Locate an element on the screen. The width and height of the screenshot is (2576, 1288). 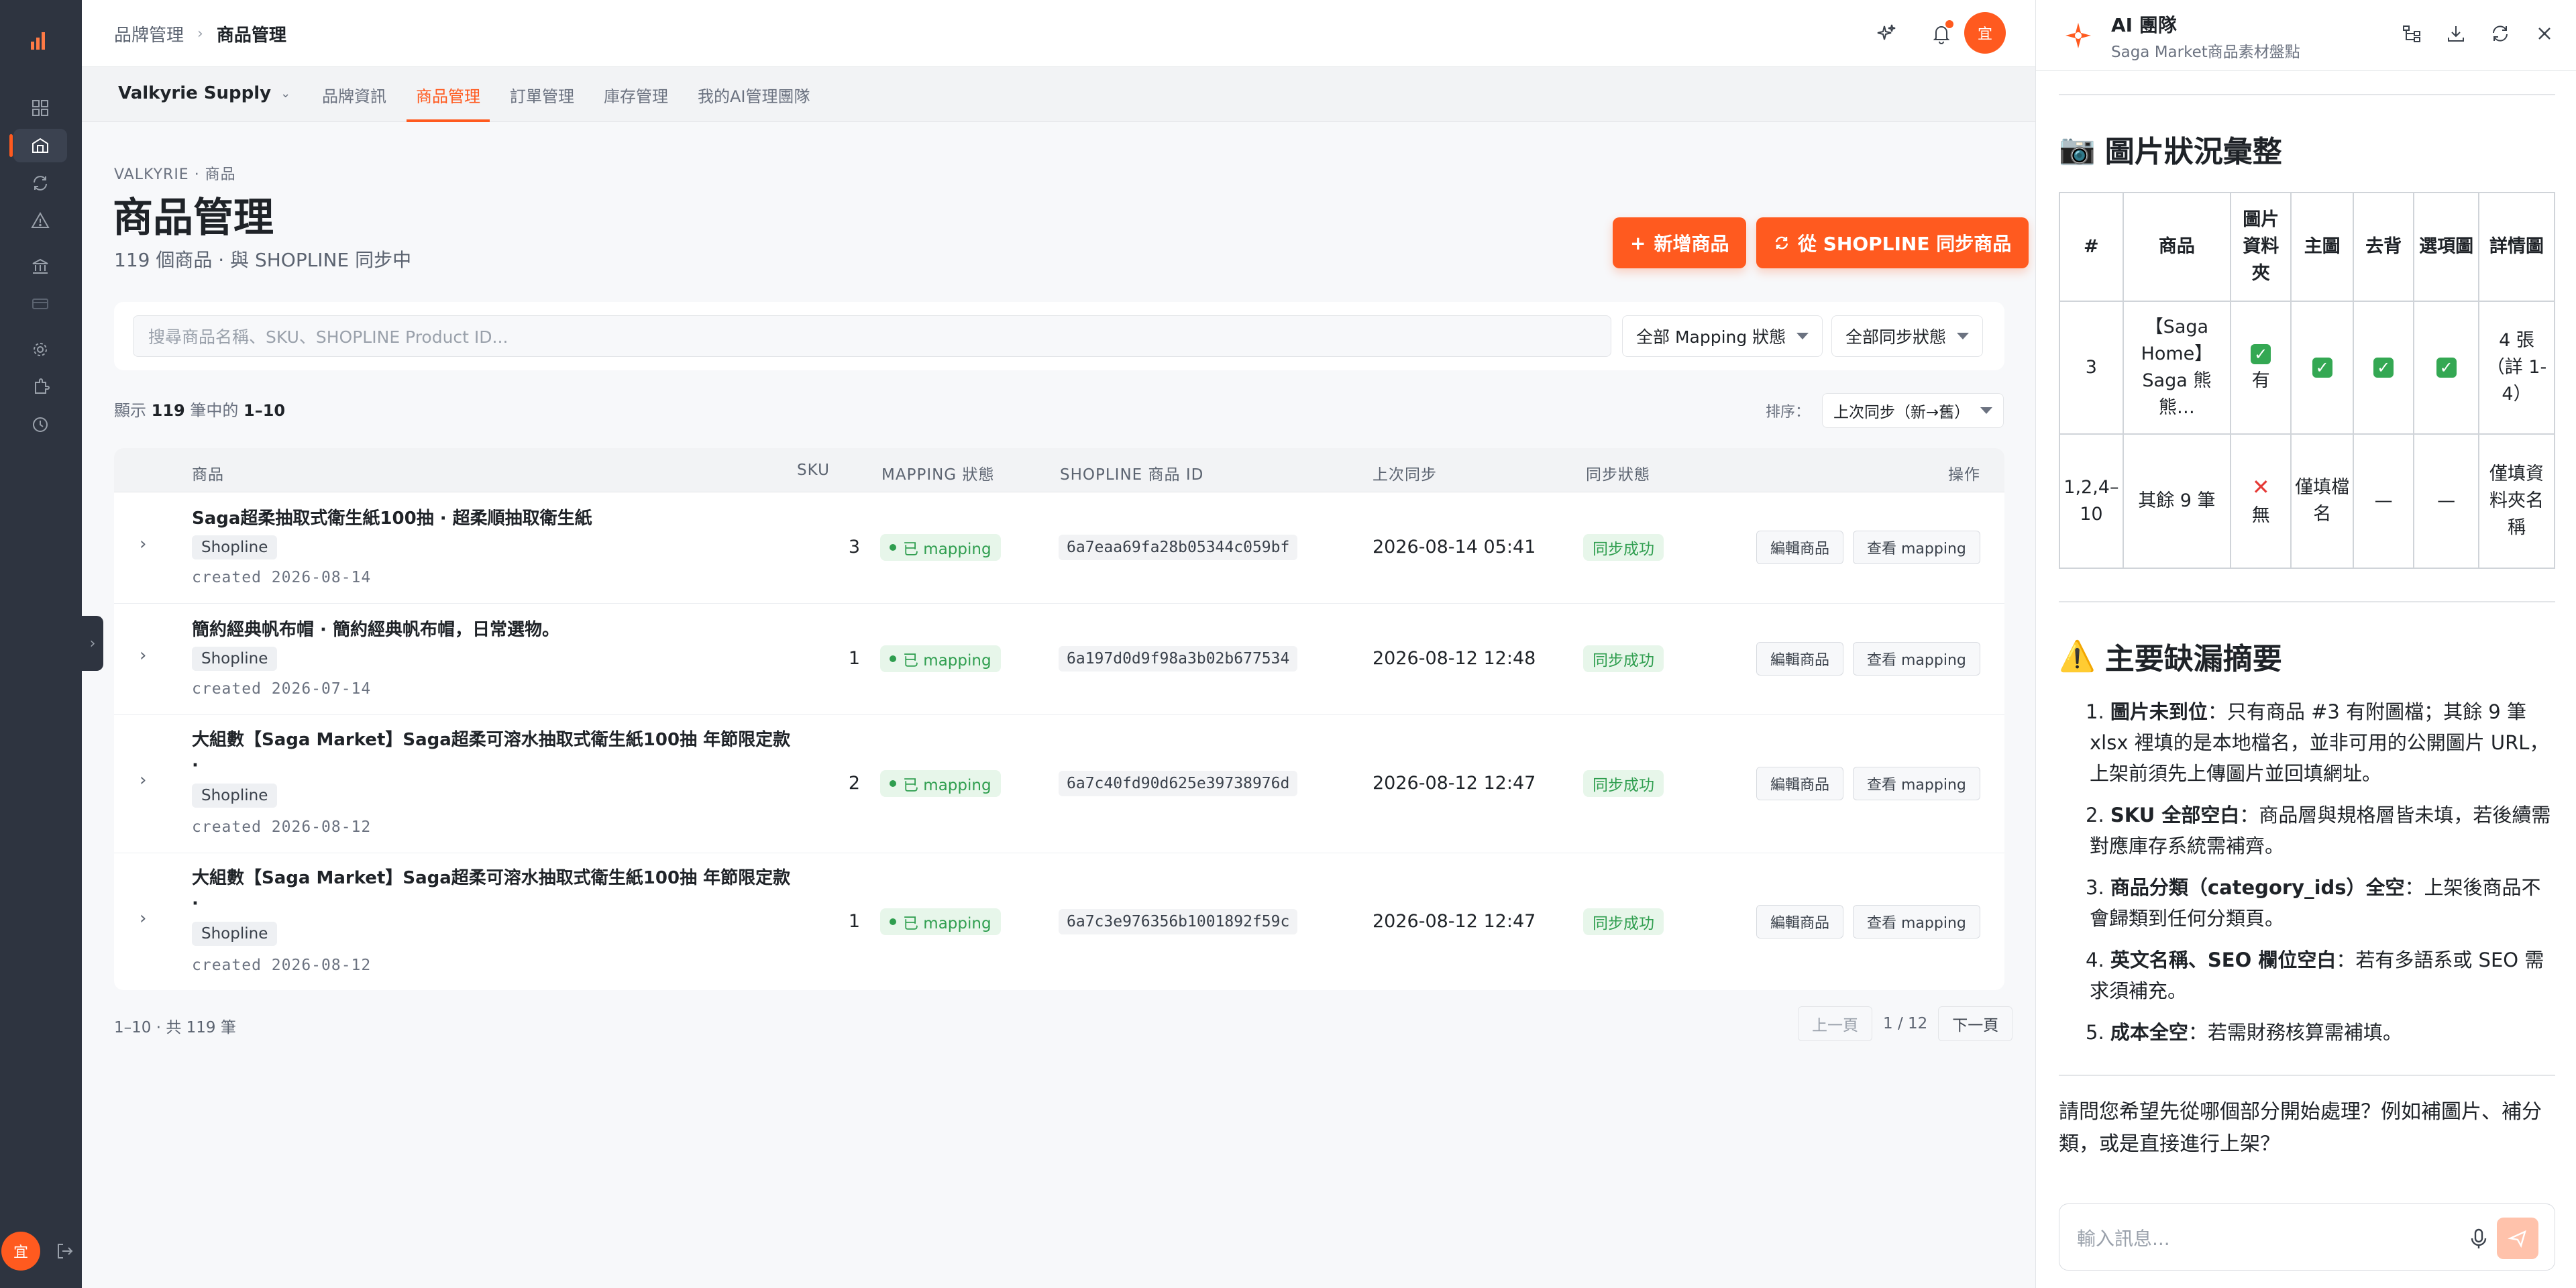
history-icon is located at coordinates (40, 424).